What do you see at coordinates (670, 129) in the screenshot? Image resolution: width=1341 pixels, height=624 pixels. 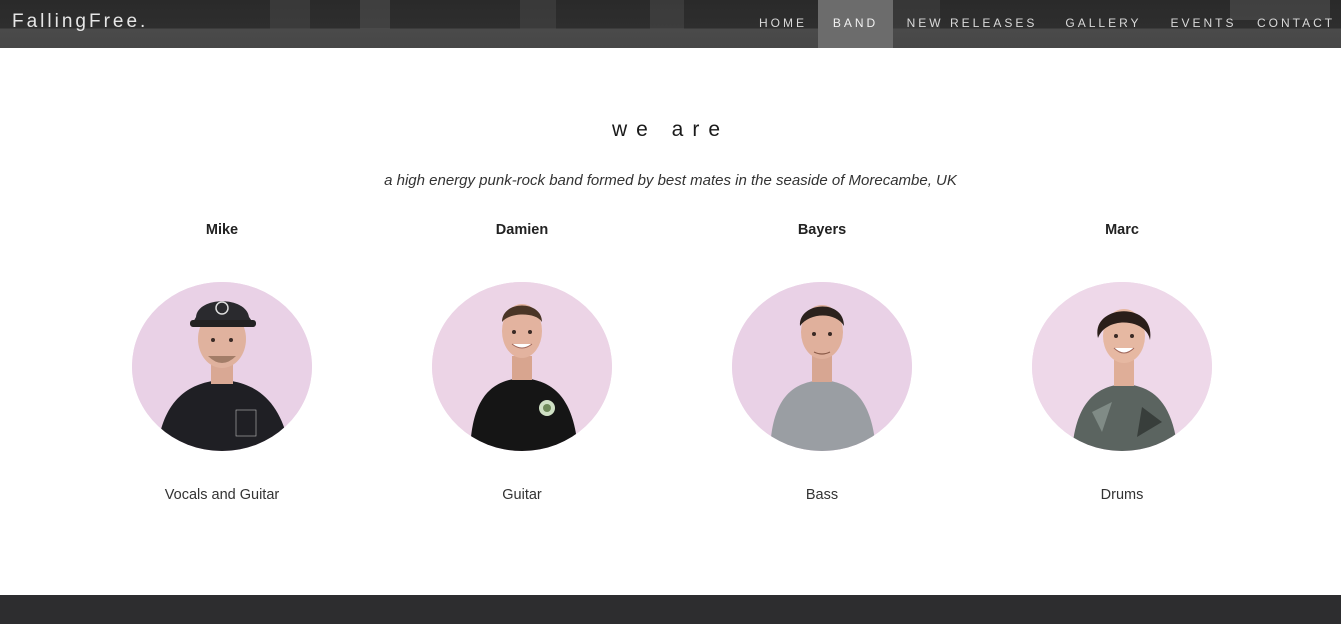 I see `section-heading: we are` at bounding box center [670, 129].